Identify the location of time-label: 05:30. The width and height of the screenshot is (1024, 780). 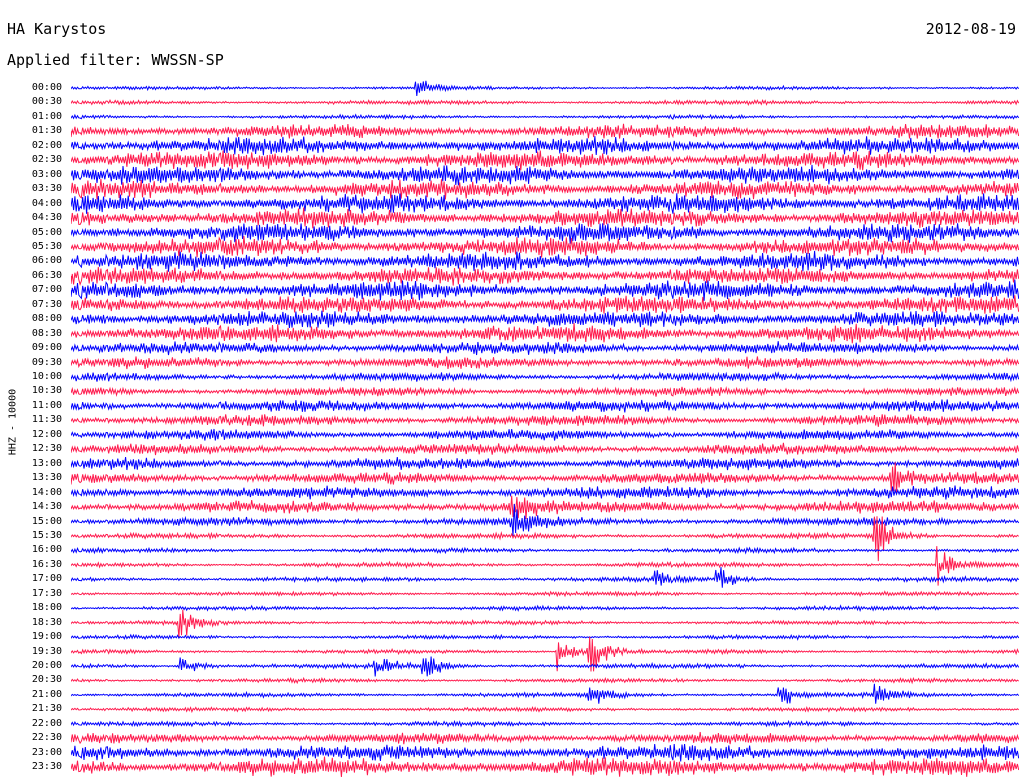
(46, 246).